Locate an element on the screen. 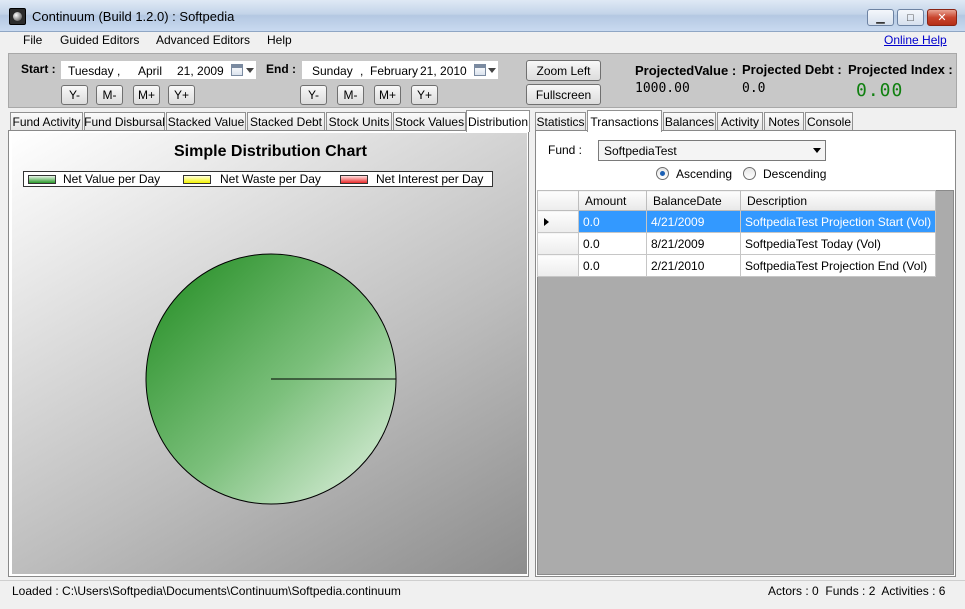  tab-transactions: Transactions is located at coordinates (624, 121).